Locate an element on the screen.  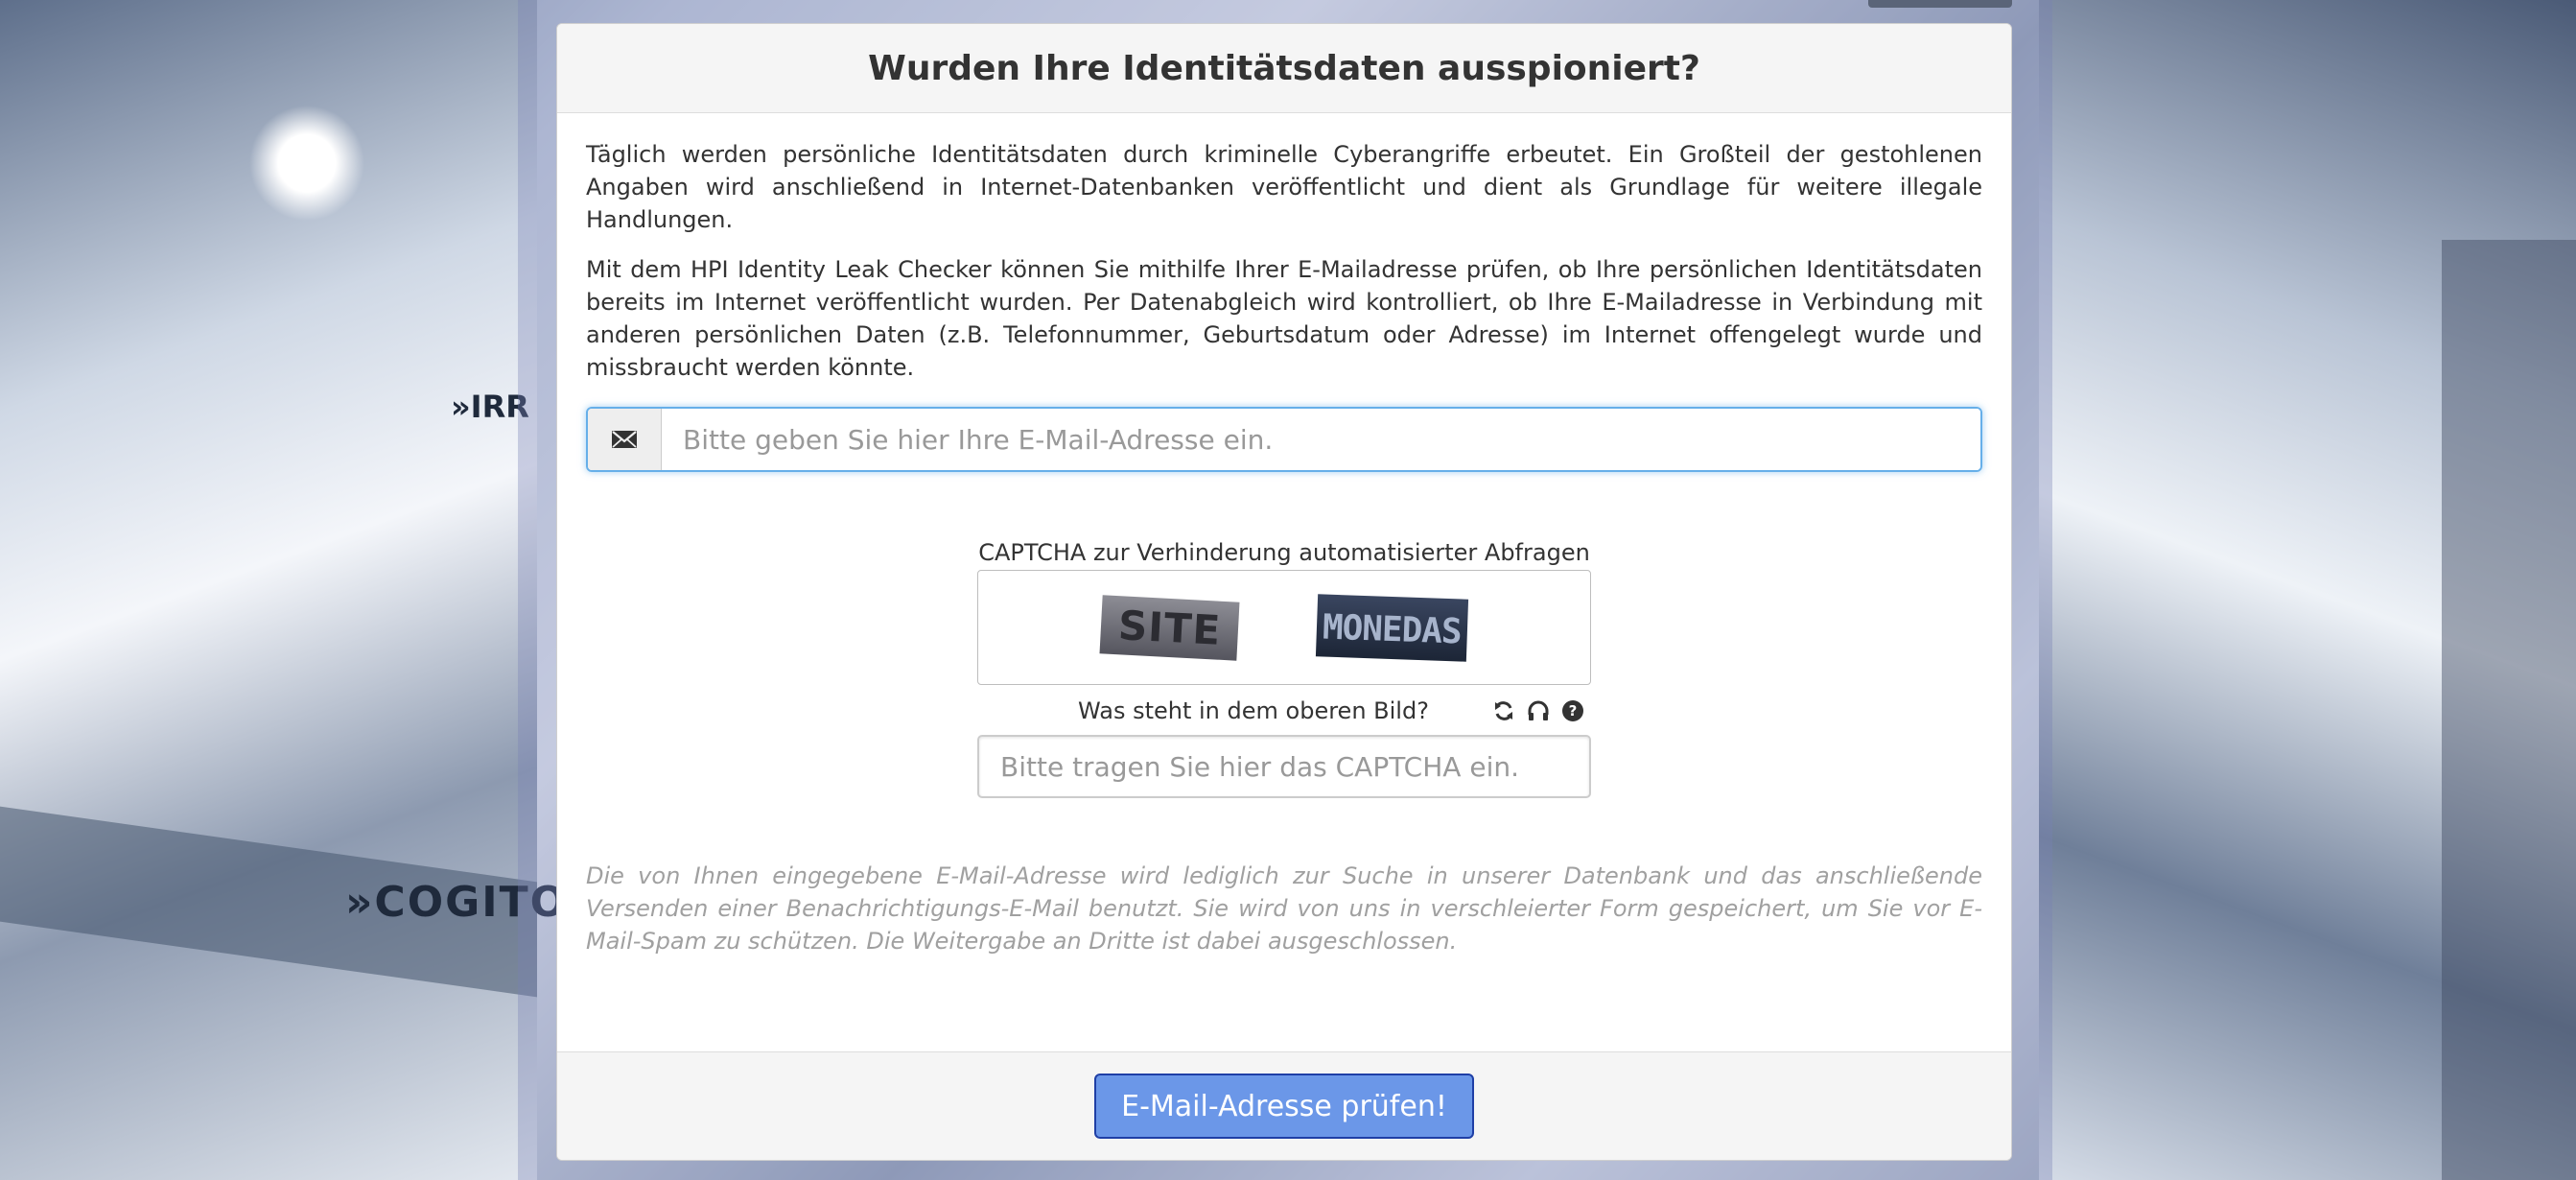
refresh-icon is located at coordinates (1503, 711).